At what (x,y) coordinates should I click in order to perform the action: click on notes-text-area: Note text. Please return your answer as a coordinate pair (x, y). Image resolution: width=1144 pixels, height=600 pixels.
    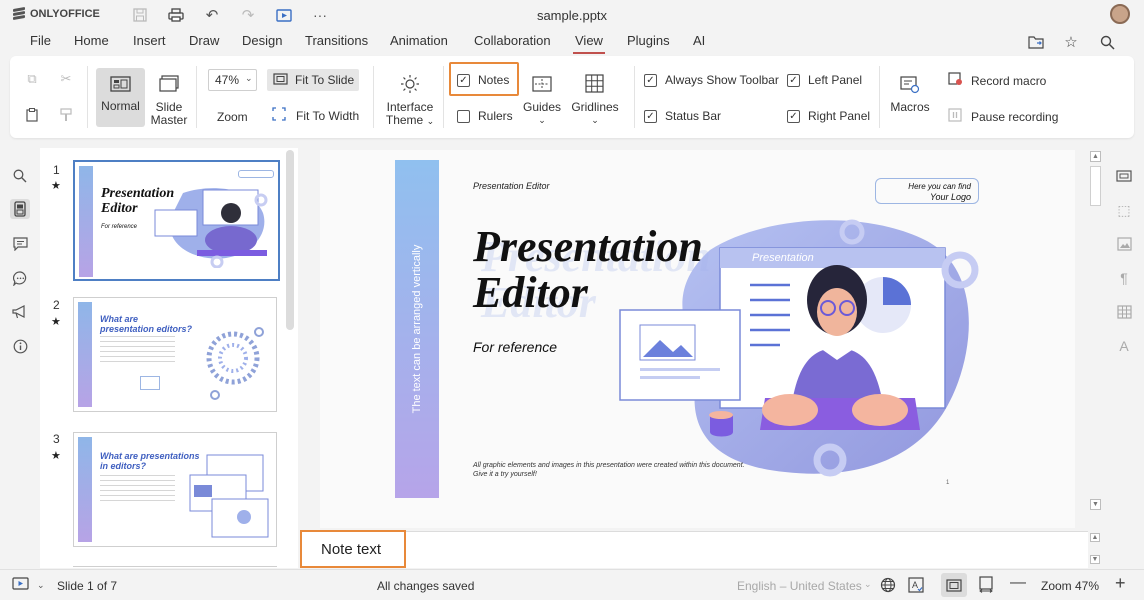
    Looking at the image, I should click on (353, 549).